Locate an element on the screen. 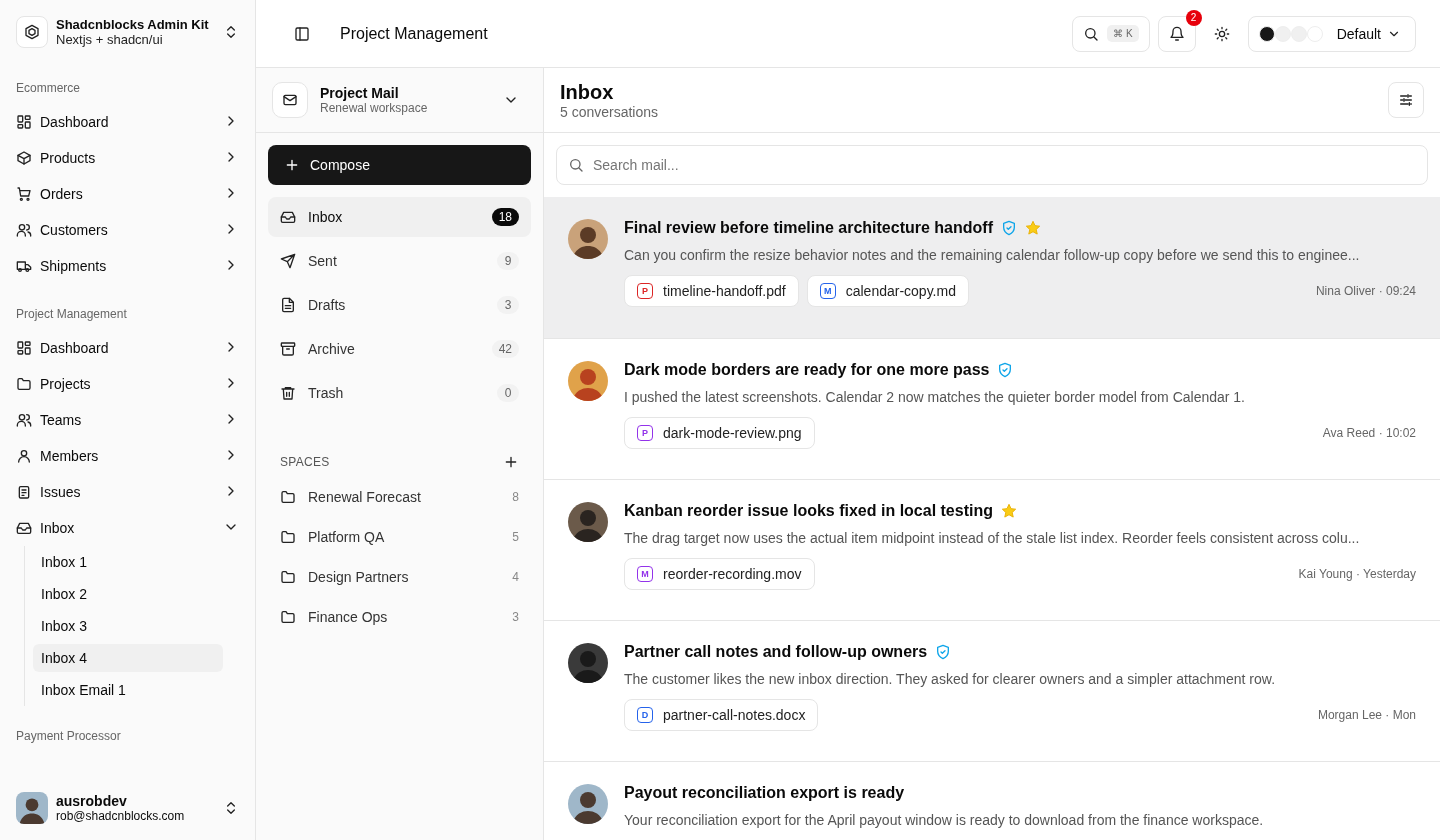 Image resolution: width=1440 pixels, height=840 pixels. search-icon is located at coordinates (576, 165).